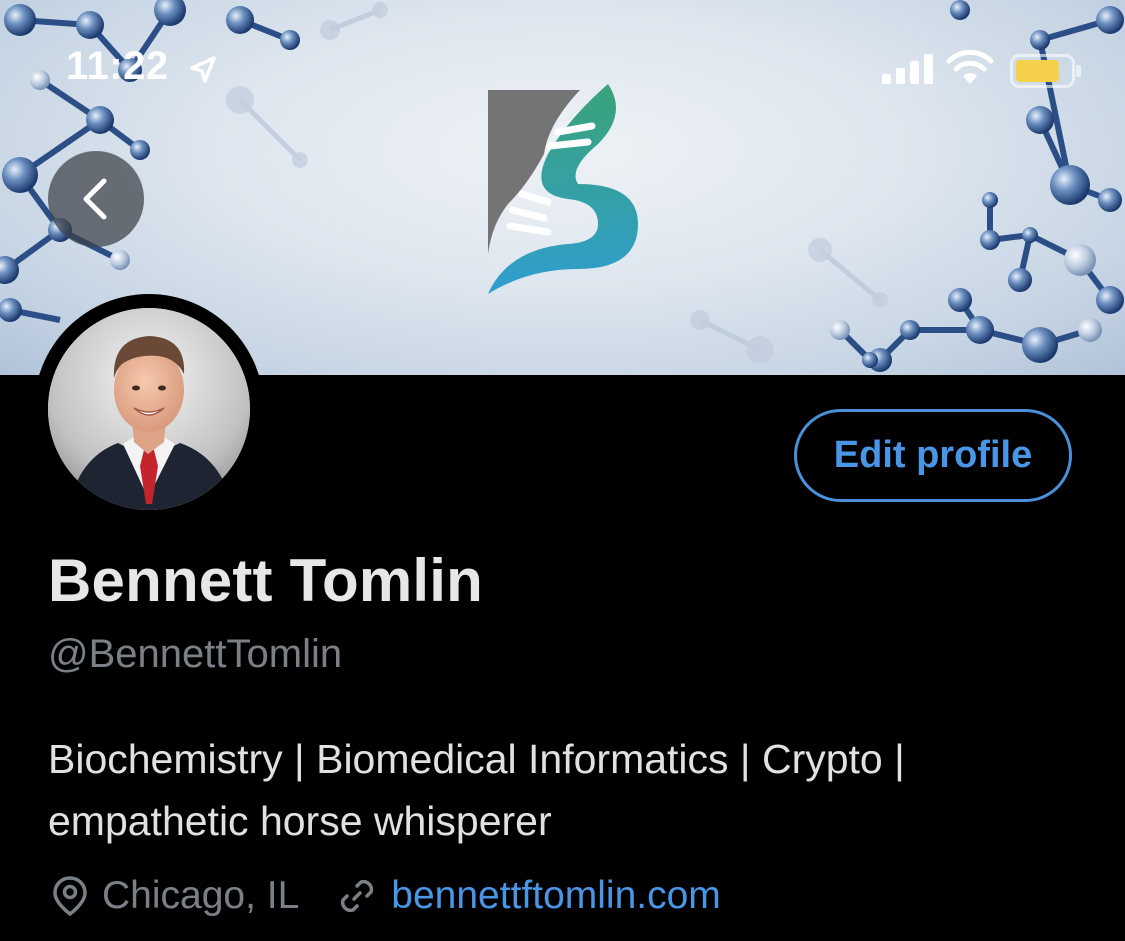 The width and height of the screenshot is (1125, 941). I want to click on back-button, so click(96, 199).